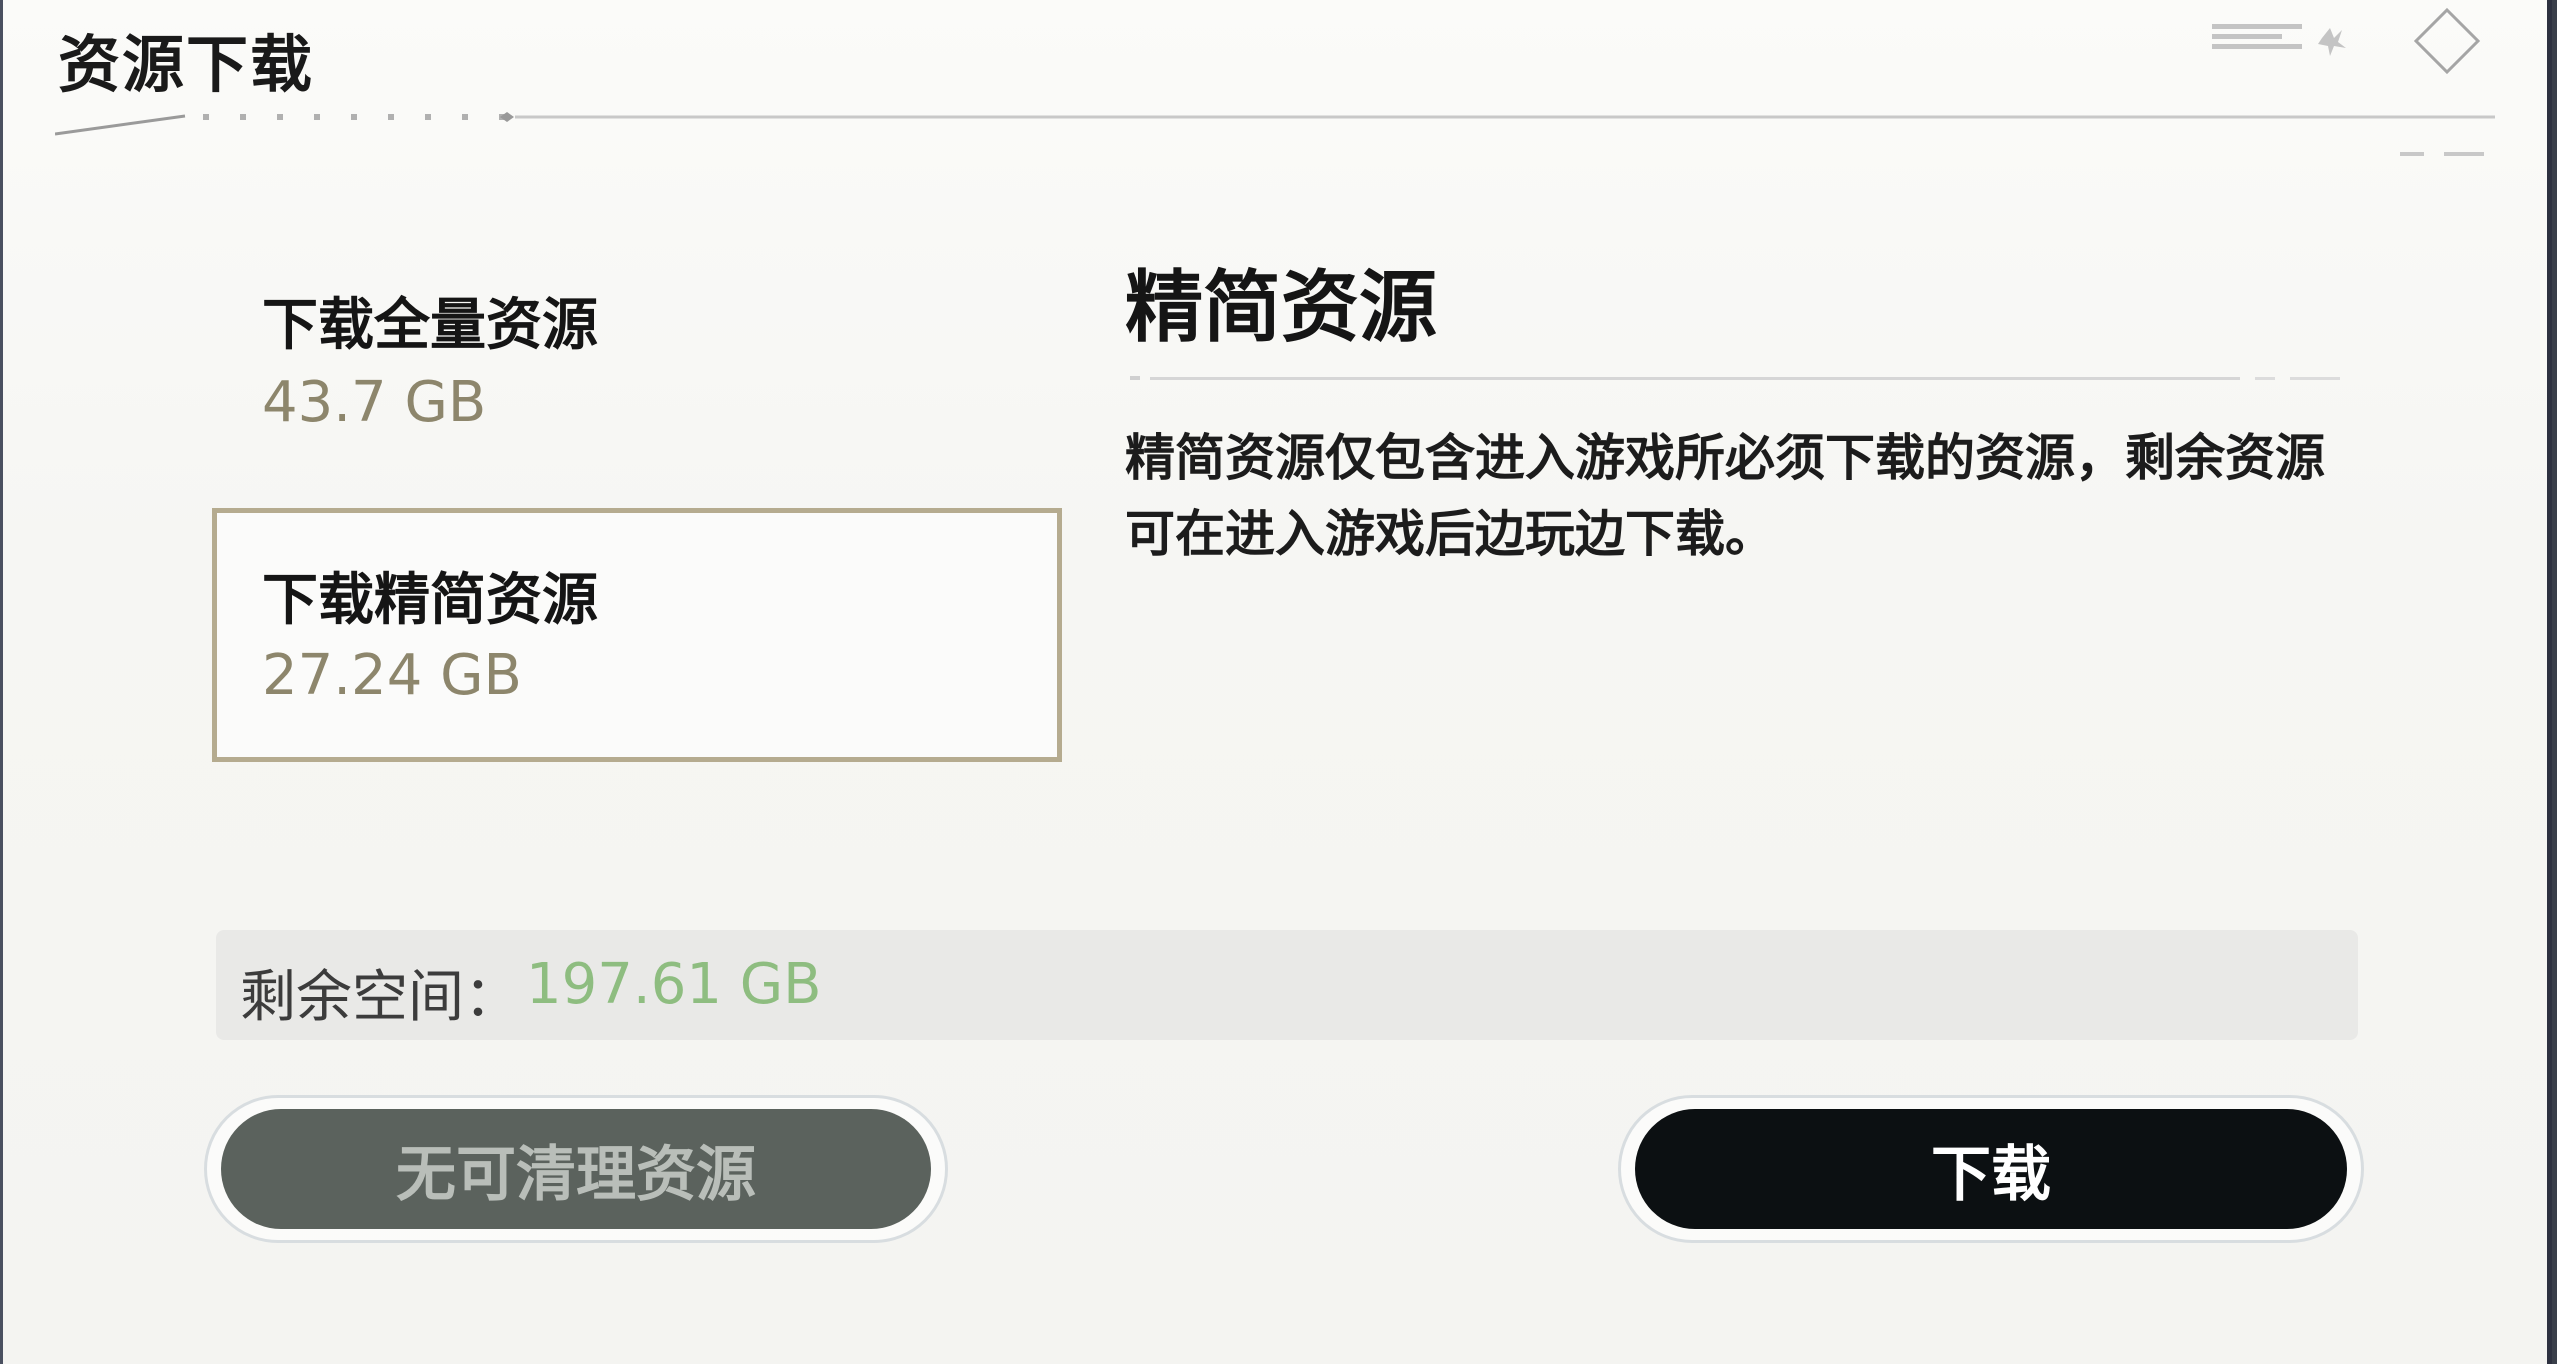 This screenshot has height=1364, width=2557. Describe the element at coordinates (2447, 41) in the screenshot. I see `close-diamond-icon` at that location.